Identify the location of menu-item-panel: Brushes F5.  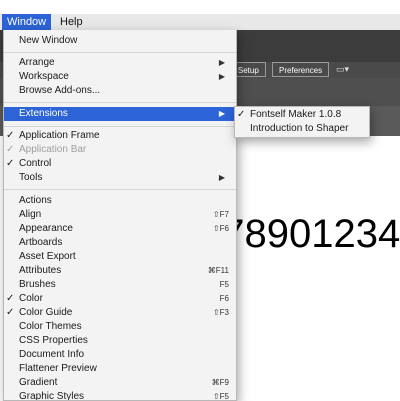
(120, 285).